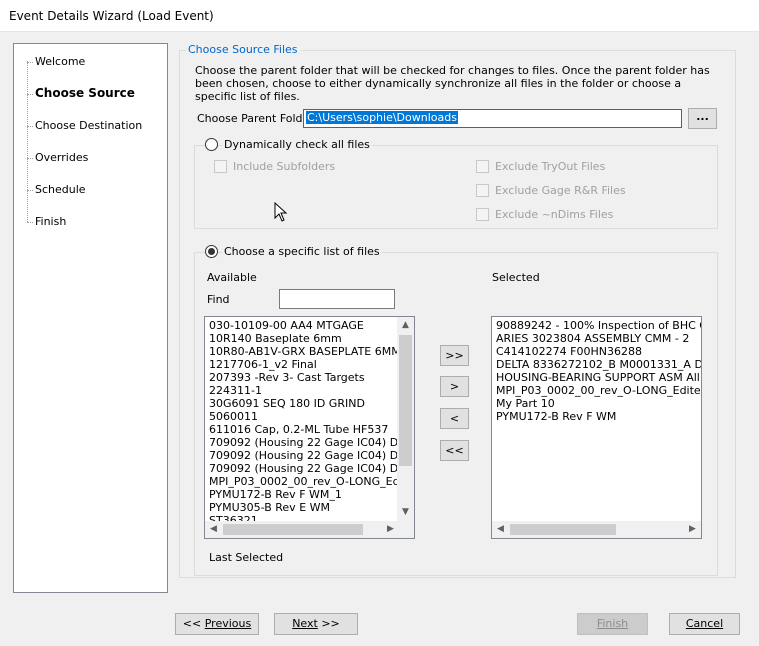 The height and width of the screenshot is (646, 759). I want to click on list-item: ARIES 3023804 ASSEMBLY CMM - 2, so click(598, 338).